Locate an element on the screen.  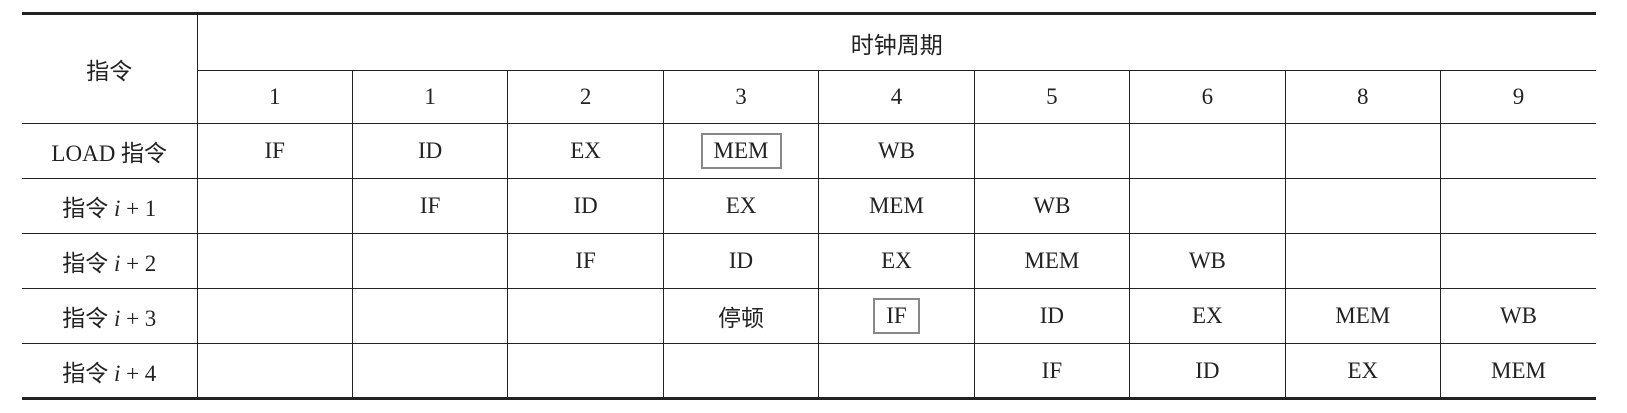
instruction-label: 指令 i + 1 is located at coordinates (110, 206).